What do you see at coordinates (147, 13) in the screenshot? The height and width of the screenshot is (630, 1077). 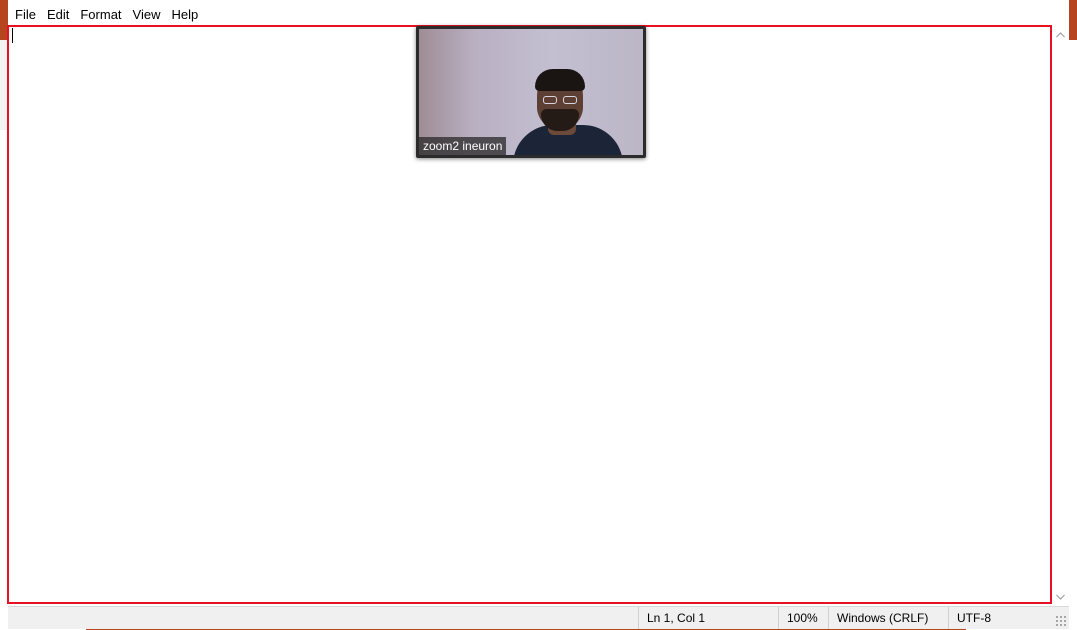 I see `menu-view: View` at bounding box center [147, 13].